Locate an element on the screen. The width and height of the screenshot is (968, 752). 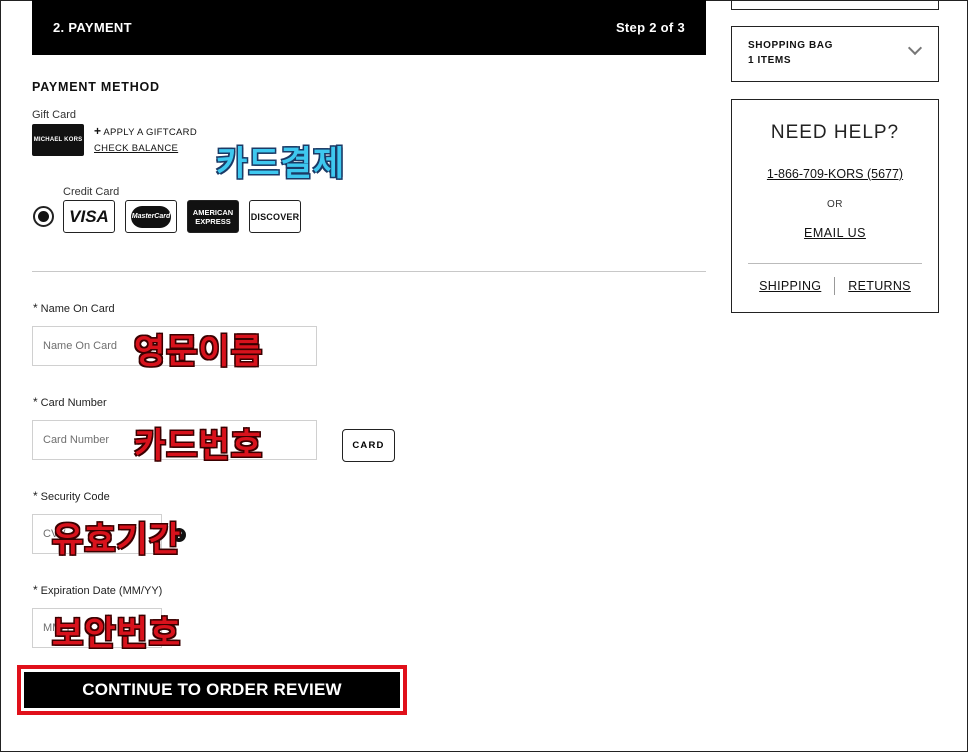
check-balance-link: CHECK BALANCE is located at coordinates (136, 148).